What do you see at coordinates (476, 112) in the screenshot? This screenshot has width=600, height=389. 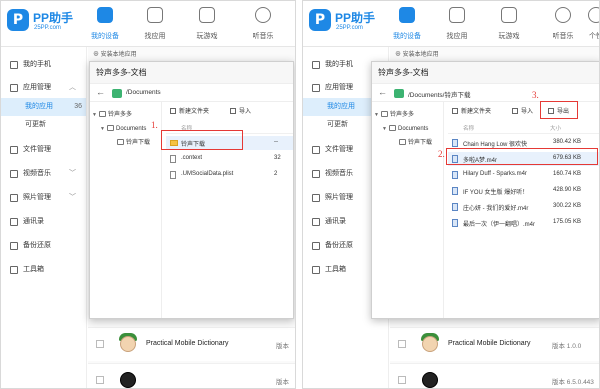 I see `button-label: 新建文件夹` at bounding box center [476, 112].